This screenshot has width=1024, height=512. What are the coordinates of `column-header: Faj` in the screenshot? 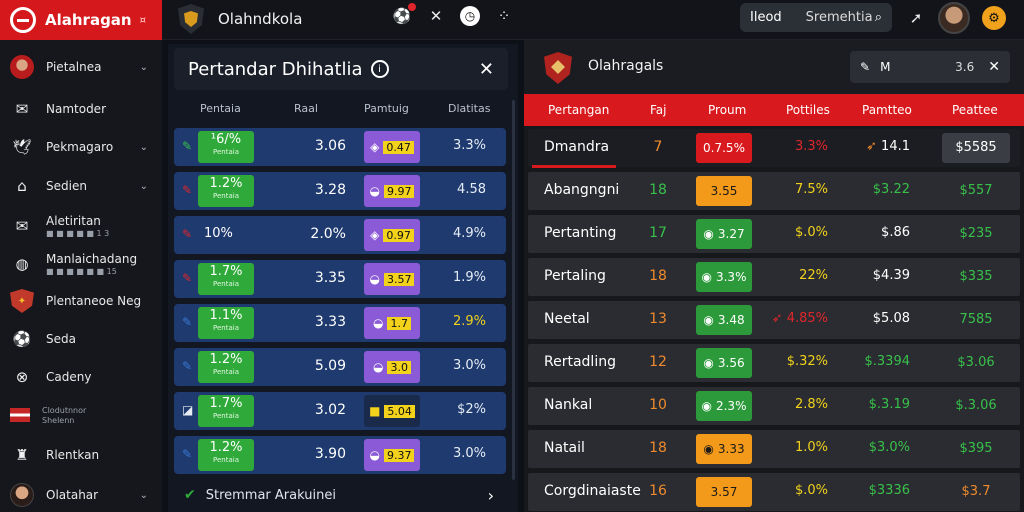 It's located at (658, 110).